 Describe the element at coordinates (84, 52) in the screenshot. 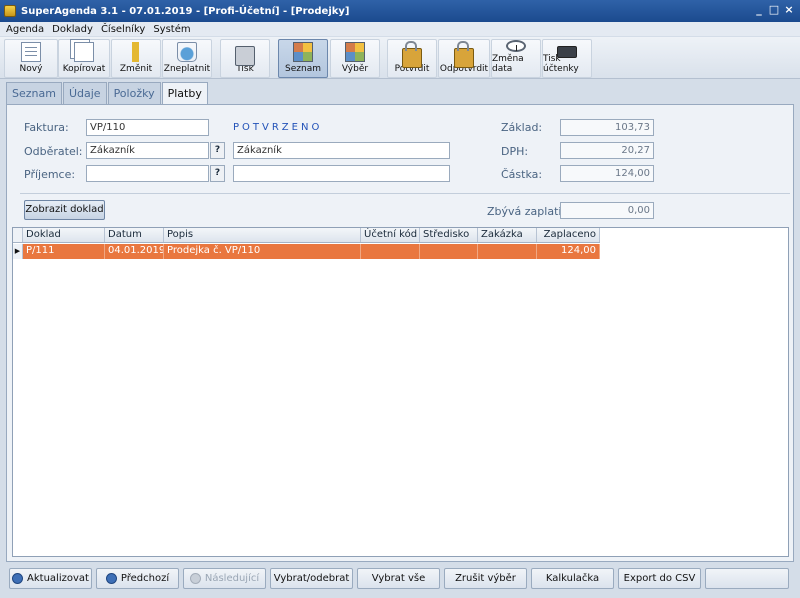

I see `copy-icon` at that location.